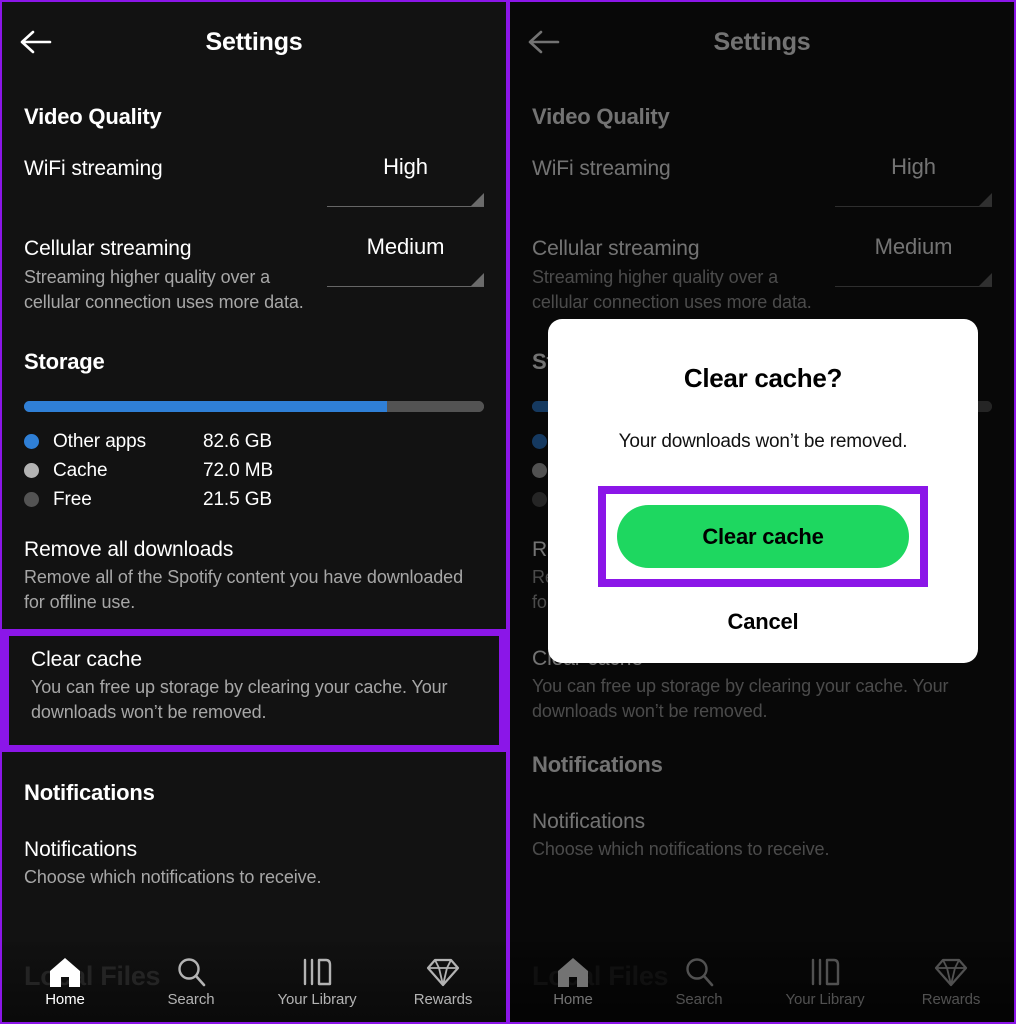  I want to click on action-subtitle: Choose which notifications to receive., so click(173, 877).